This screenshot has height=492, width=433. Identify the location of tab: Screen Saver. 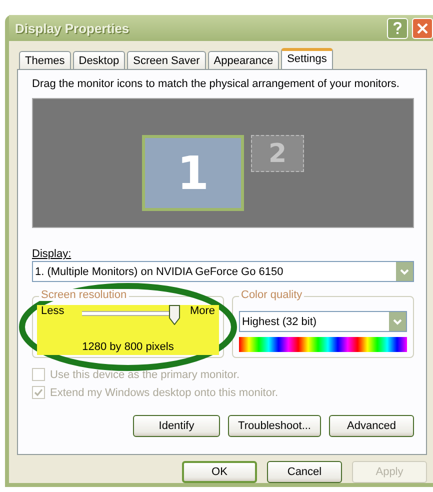
(166, 60).